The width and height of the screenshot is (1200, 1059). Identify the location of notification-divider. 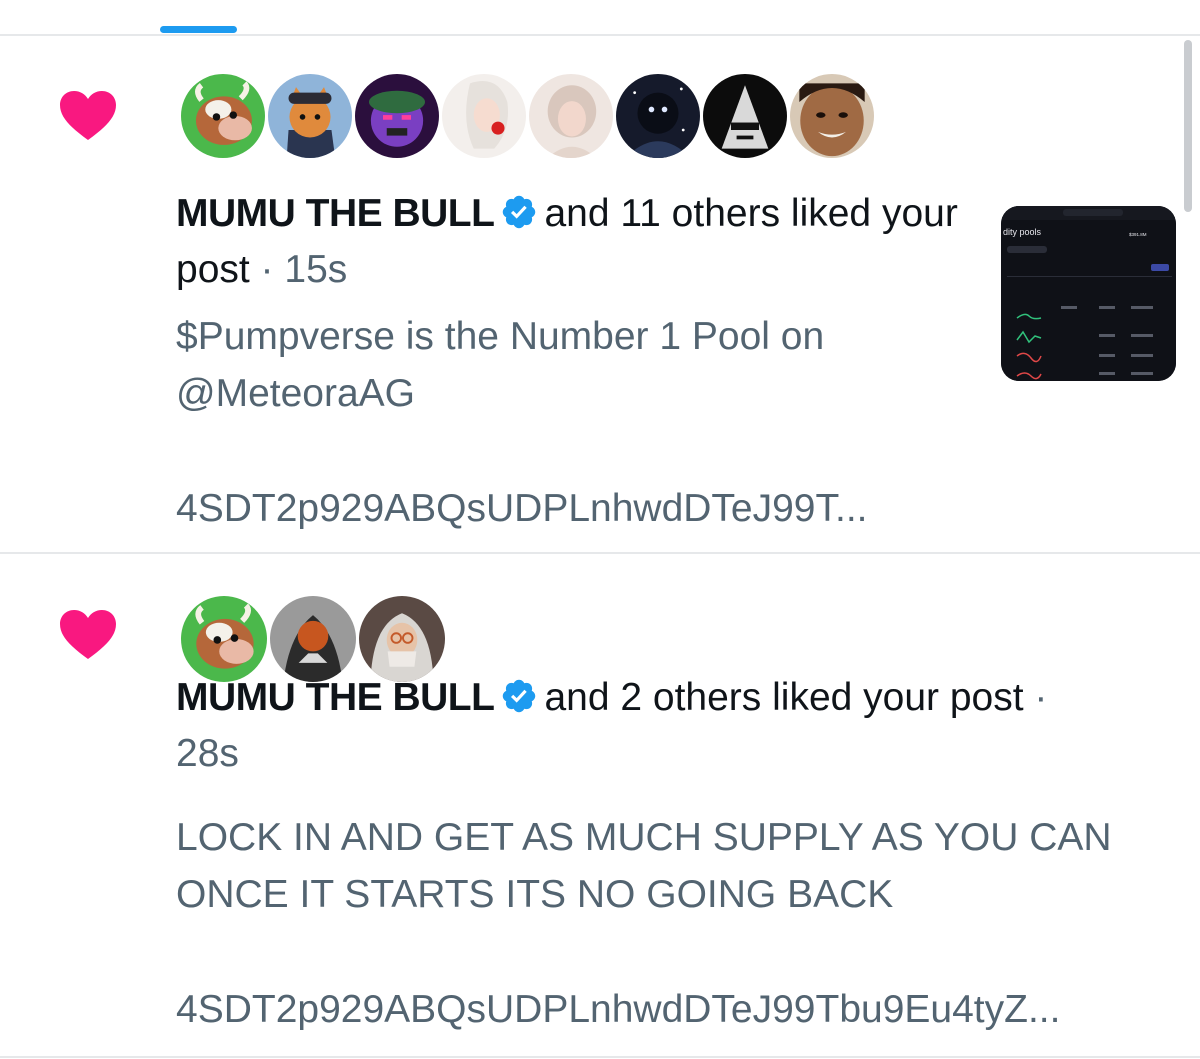
(600, 1057).